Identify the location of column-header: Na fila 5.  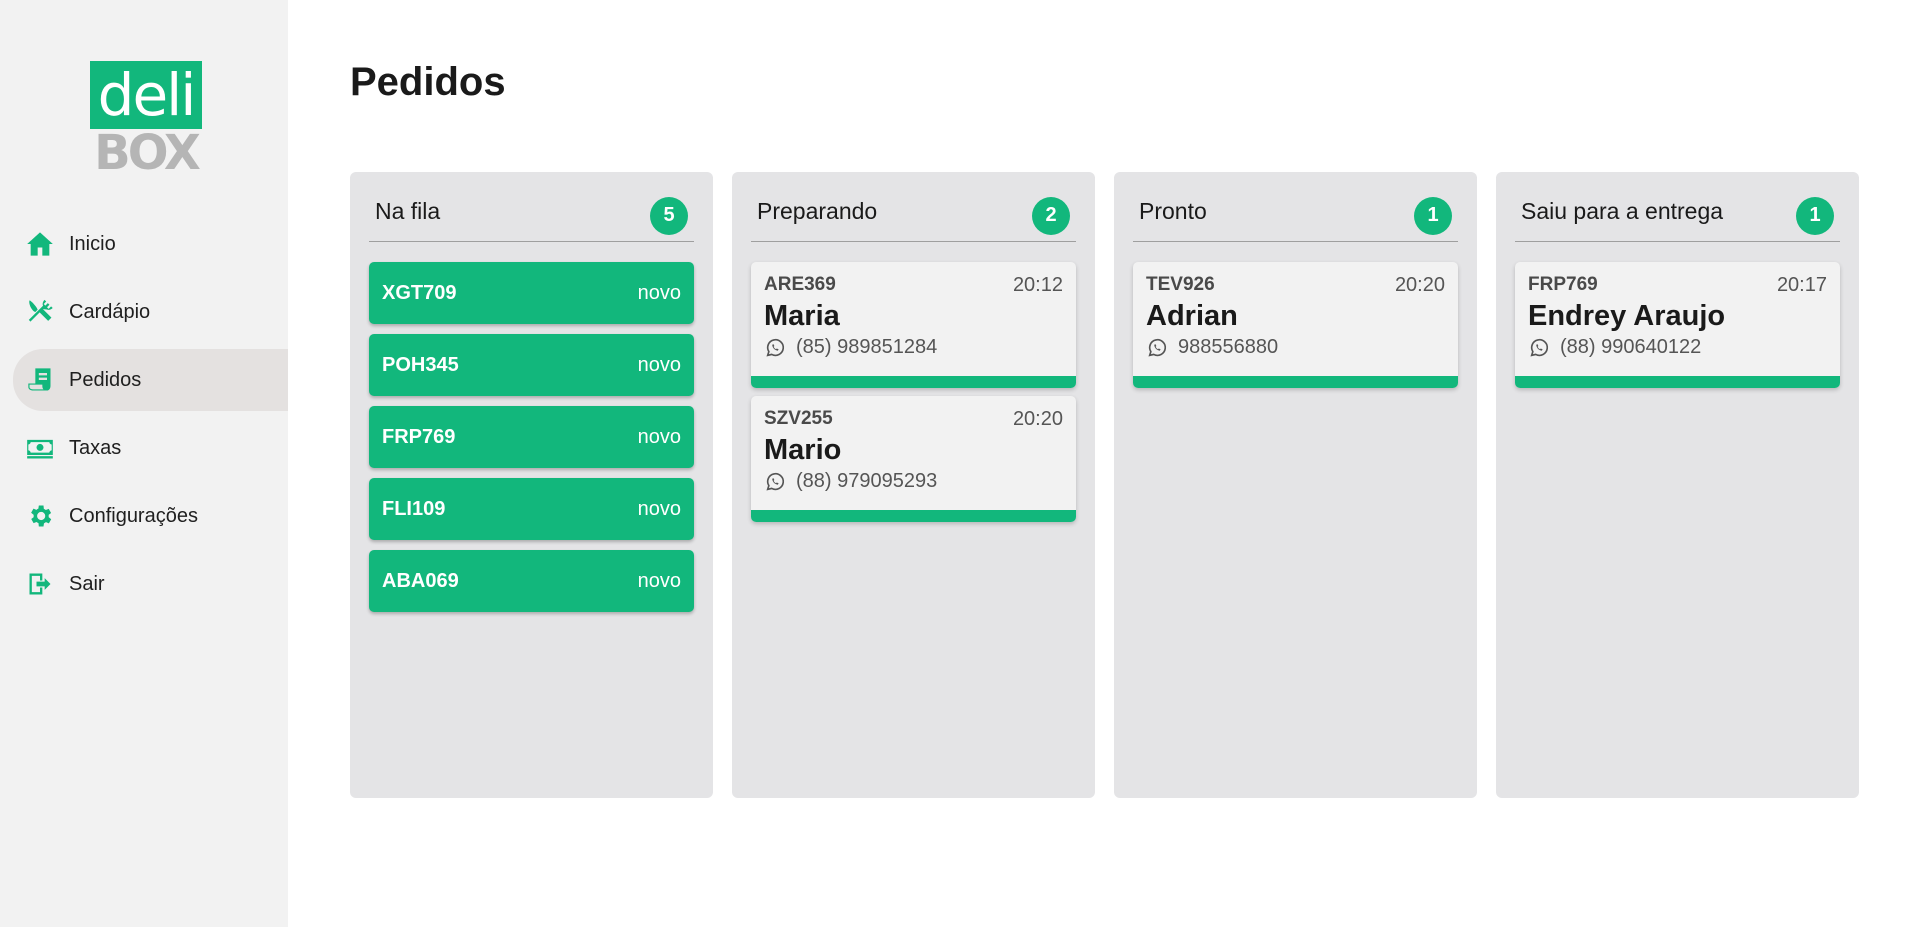
(531, 216).